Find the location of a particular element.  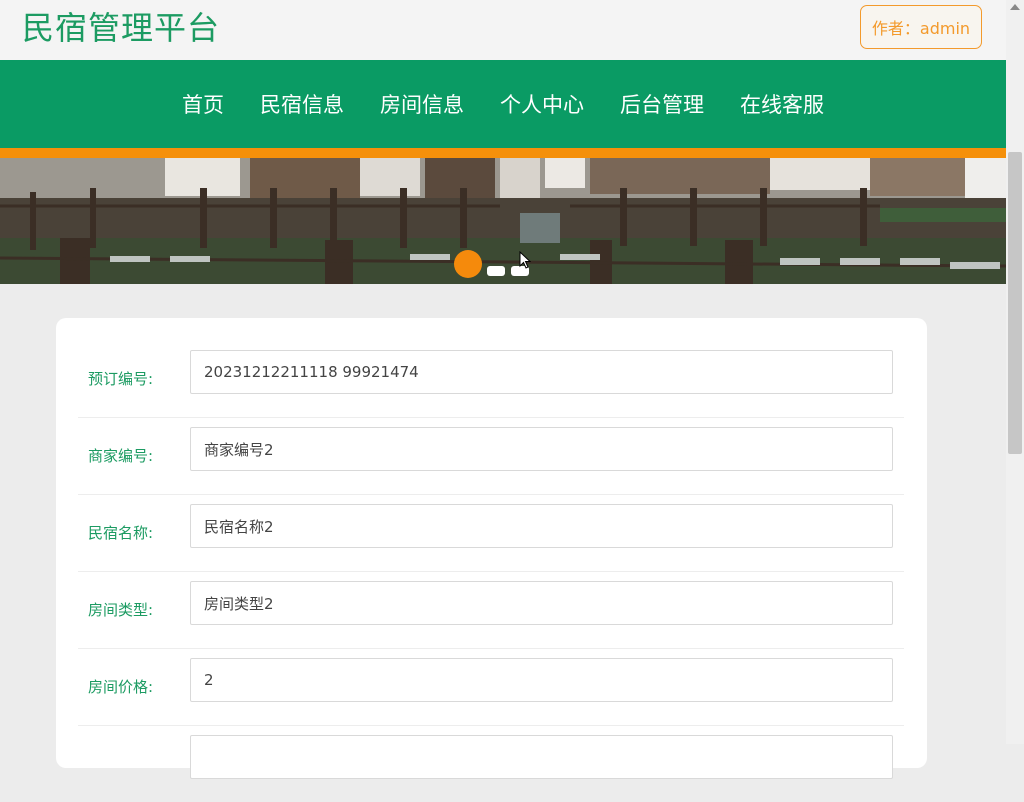

nav-accent-stripe is located at coordinates (503, 153).